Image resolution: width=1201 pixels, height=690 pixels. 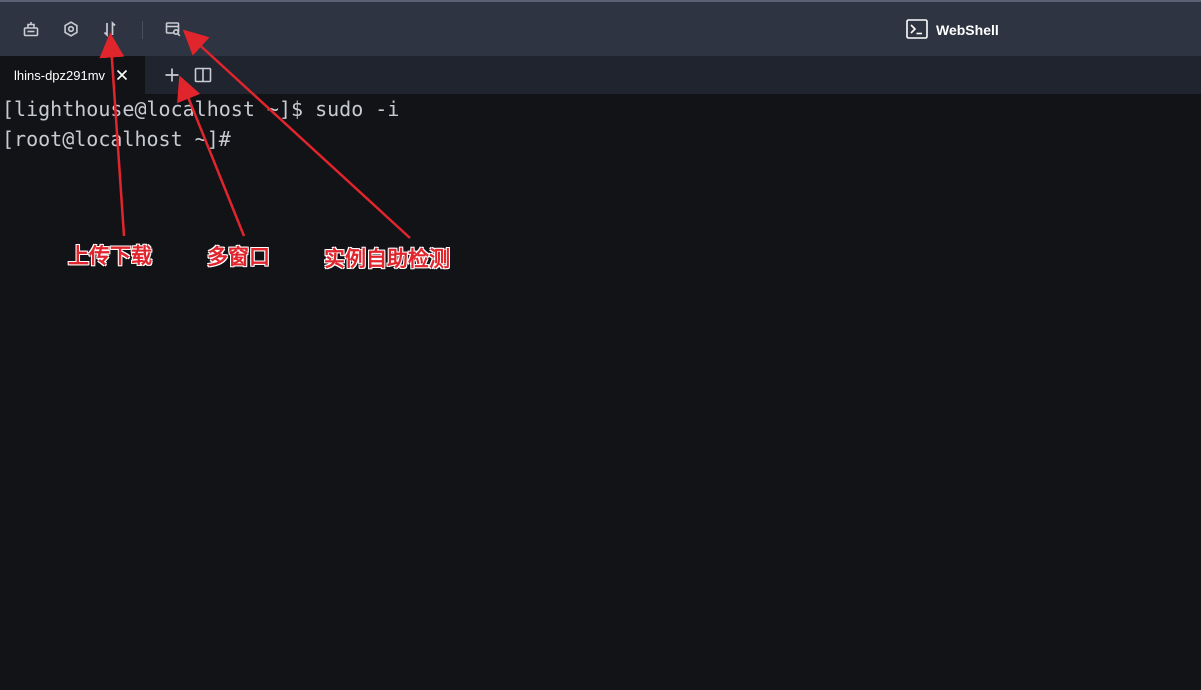 I want to click on server-icon, so click(x=31, y=29).